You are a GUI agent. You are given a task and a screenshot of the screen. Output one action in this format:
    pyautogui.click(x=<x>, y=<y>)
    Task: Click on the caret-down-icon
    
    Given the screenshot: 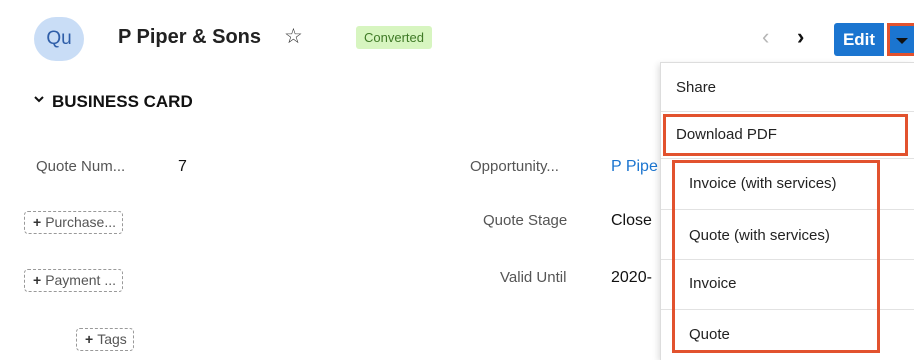 What is the action you would take?
    pyautogui.click(x=902, y=41)
    